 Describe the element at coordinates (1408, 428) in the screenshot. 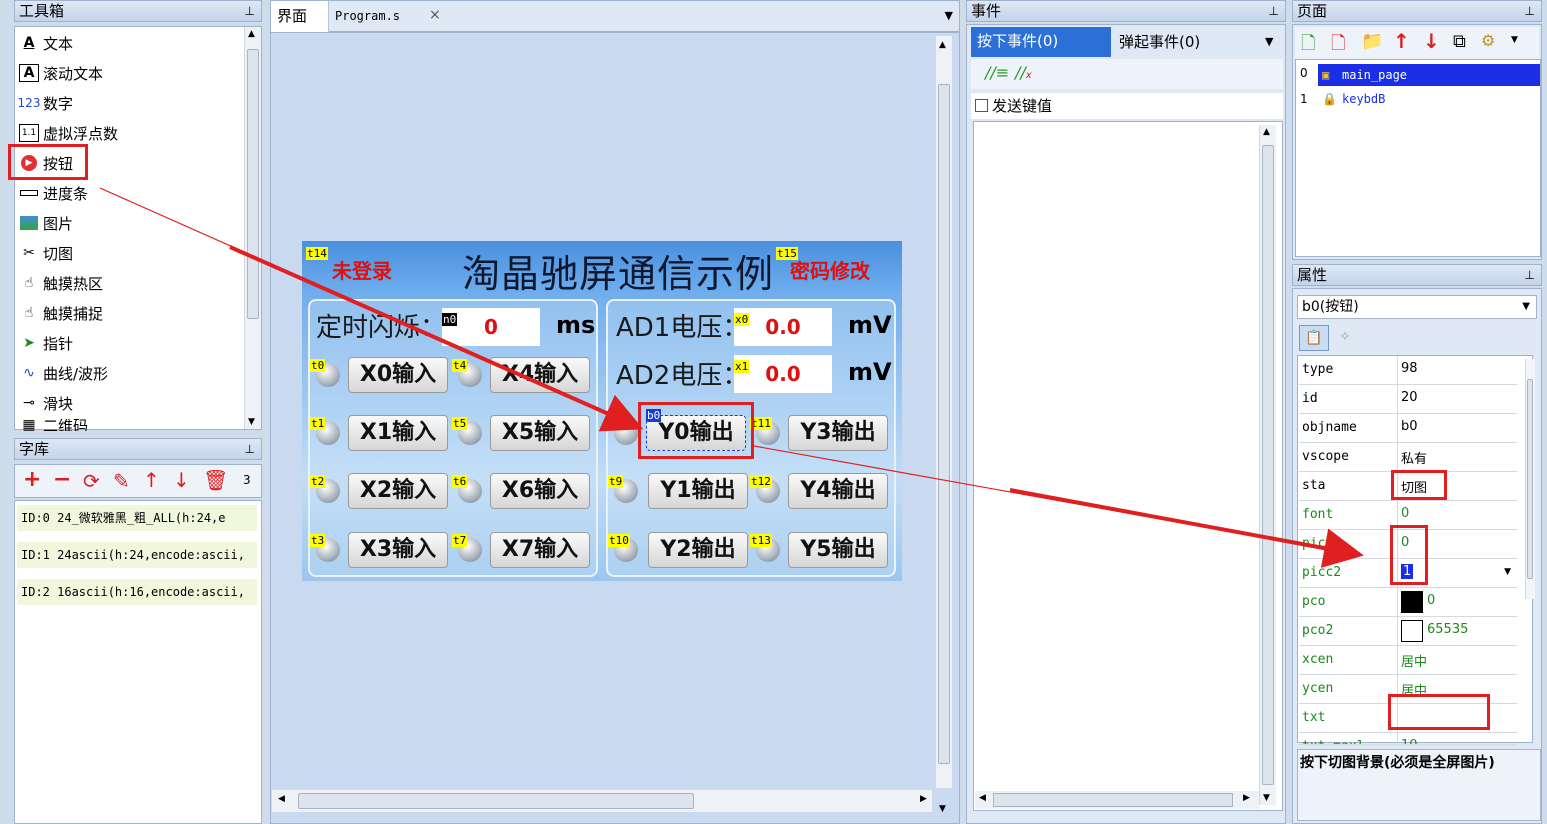

I see `prop-row-objname: objname b0` at that location.